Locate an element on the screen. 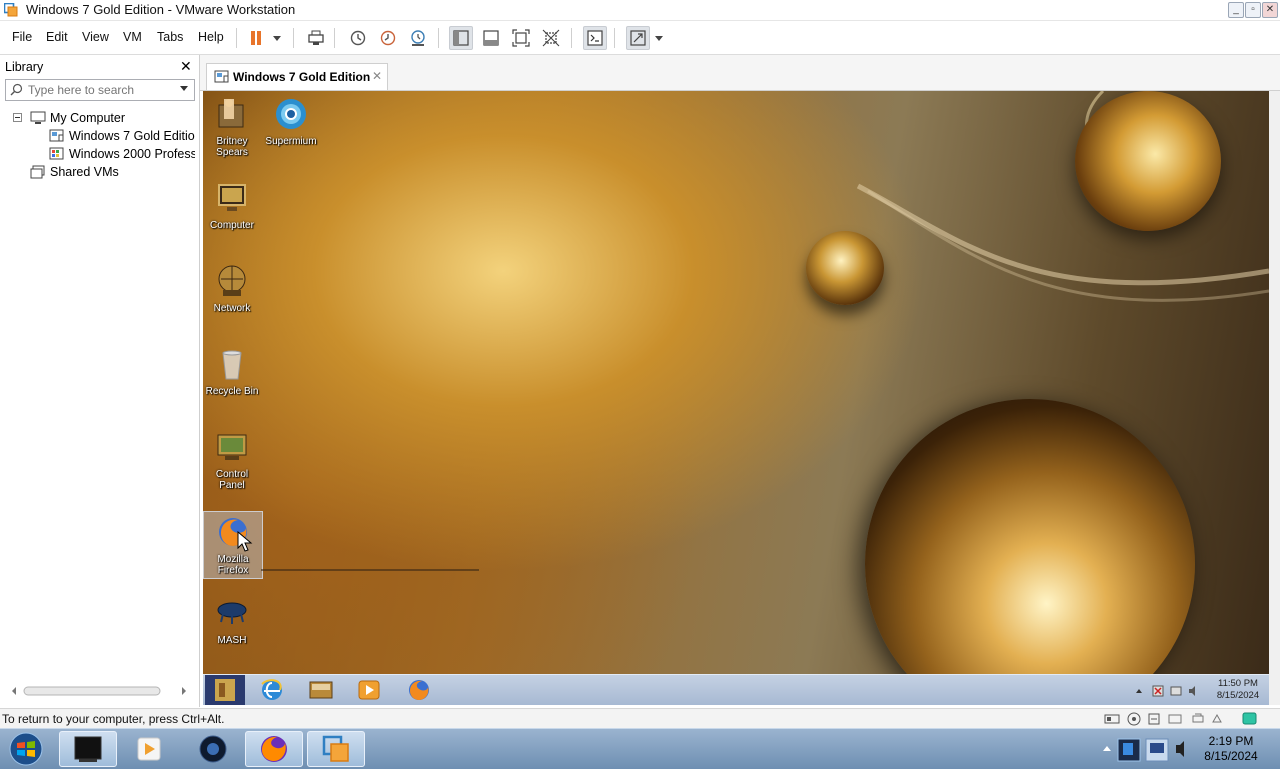  desktop-icon-supermium: Supermium is located at coordinates (291, 122).